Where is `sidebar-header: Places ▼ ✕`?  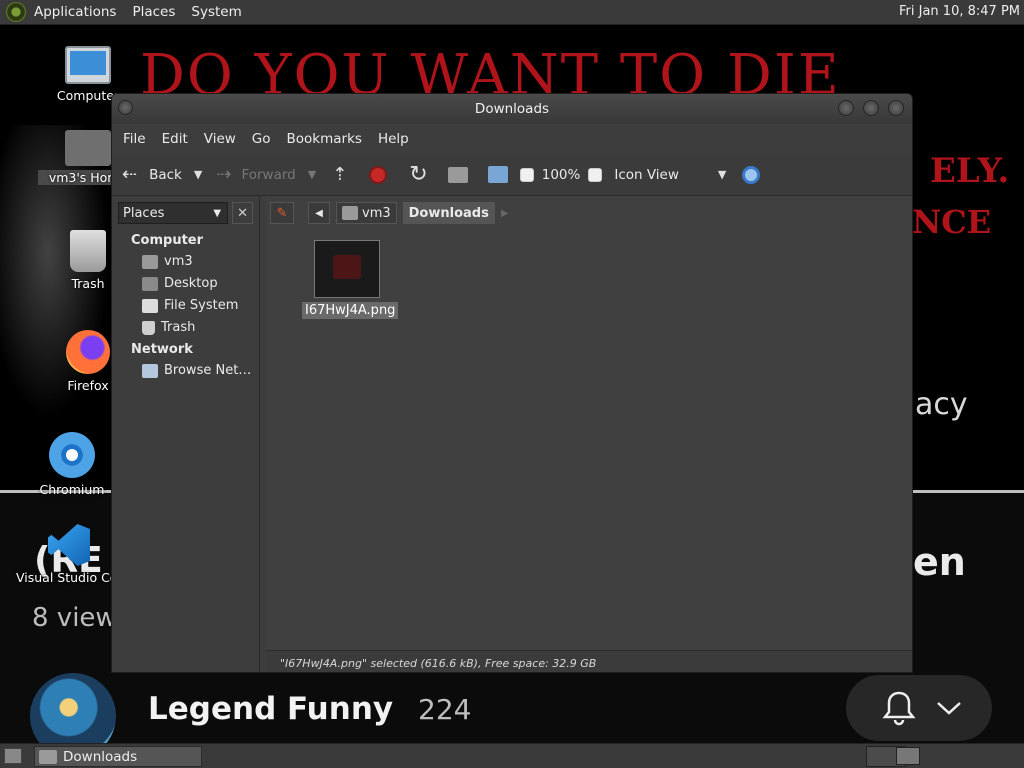 sidebar-header: Places ▼ ✕ is located at coordinates (185, 213).